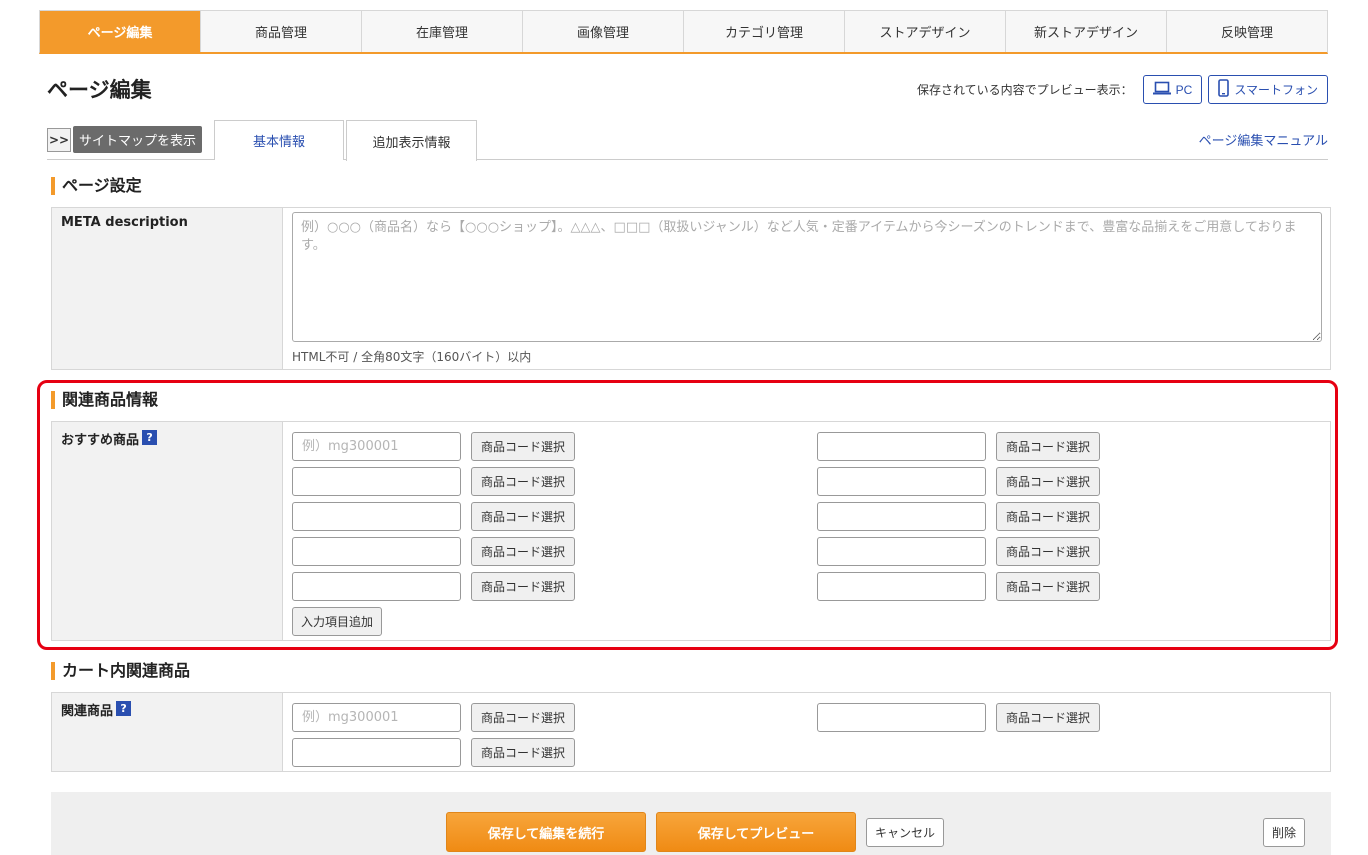 The width and height of the screenshot is (1368, 855). I want to click on nav-category-management: カテゴリ管理, so click(764, 31).